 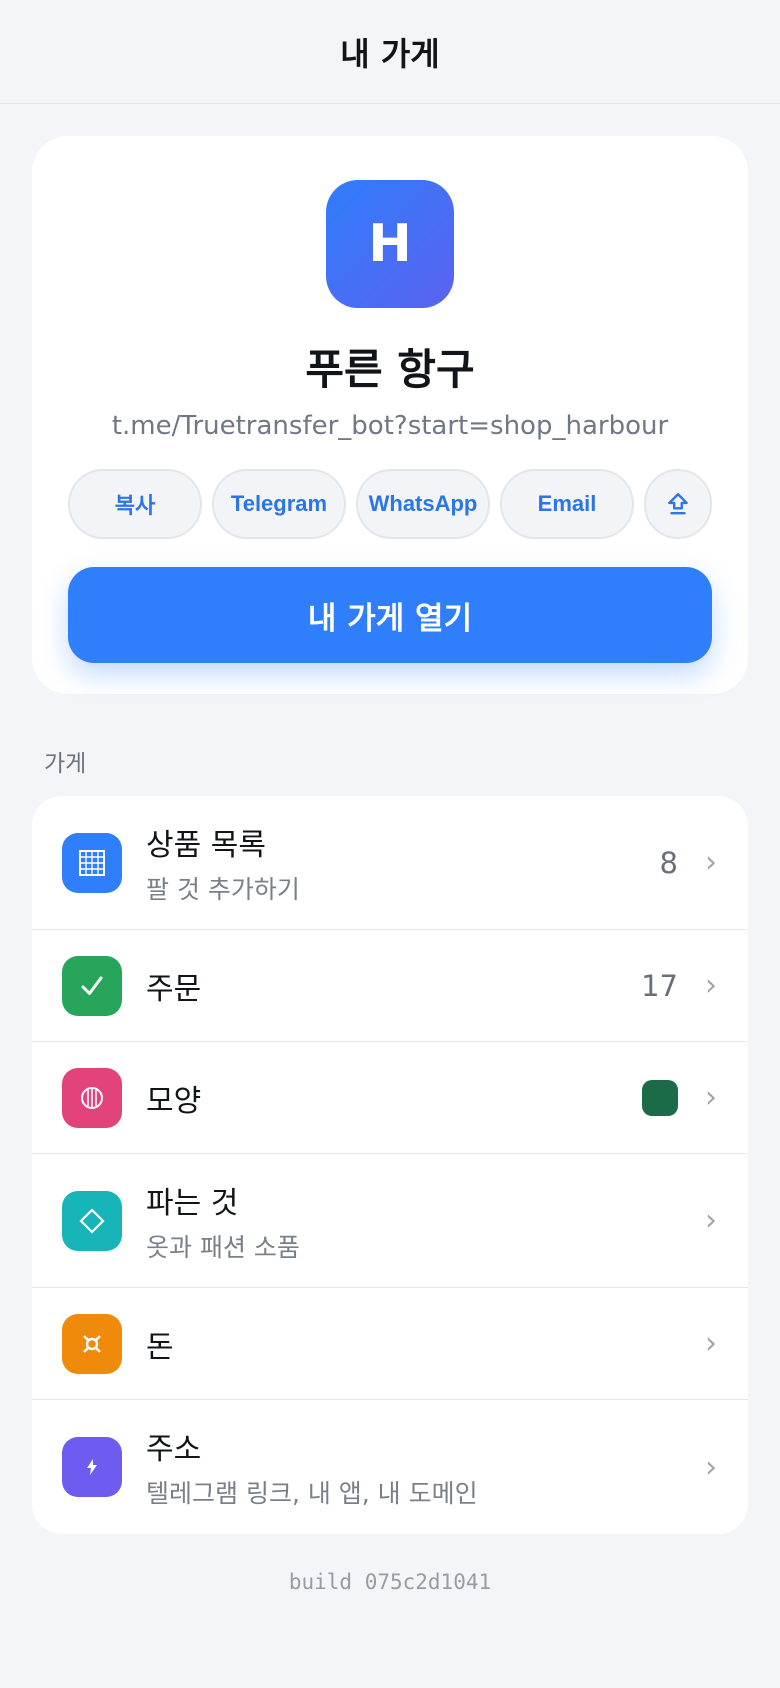 I want to click on palette-icon, so click(x=92, y=1097).